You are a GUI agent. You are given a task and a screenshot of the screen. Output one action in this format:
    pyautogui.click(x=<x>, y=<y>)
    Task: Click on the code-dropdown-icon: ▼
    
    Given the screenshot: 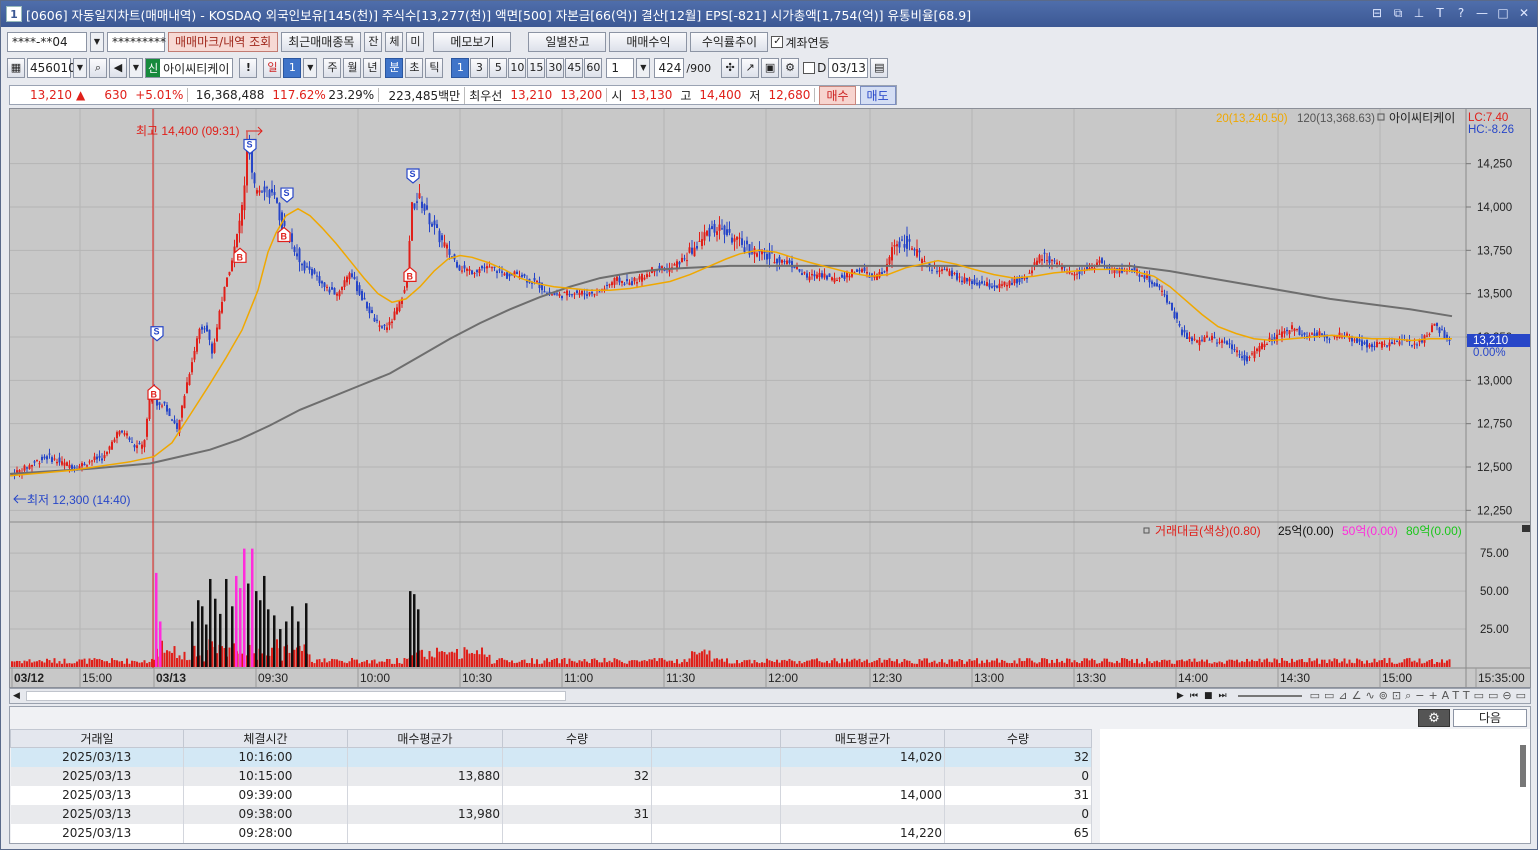 What is the action you would take?
    pyautogui.click(x=80, y=68)
    